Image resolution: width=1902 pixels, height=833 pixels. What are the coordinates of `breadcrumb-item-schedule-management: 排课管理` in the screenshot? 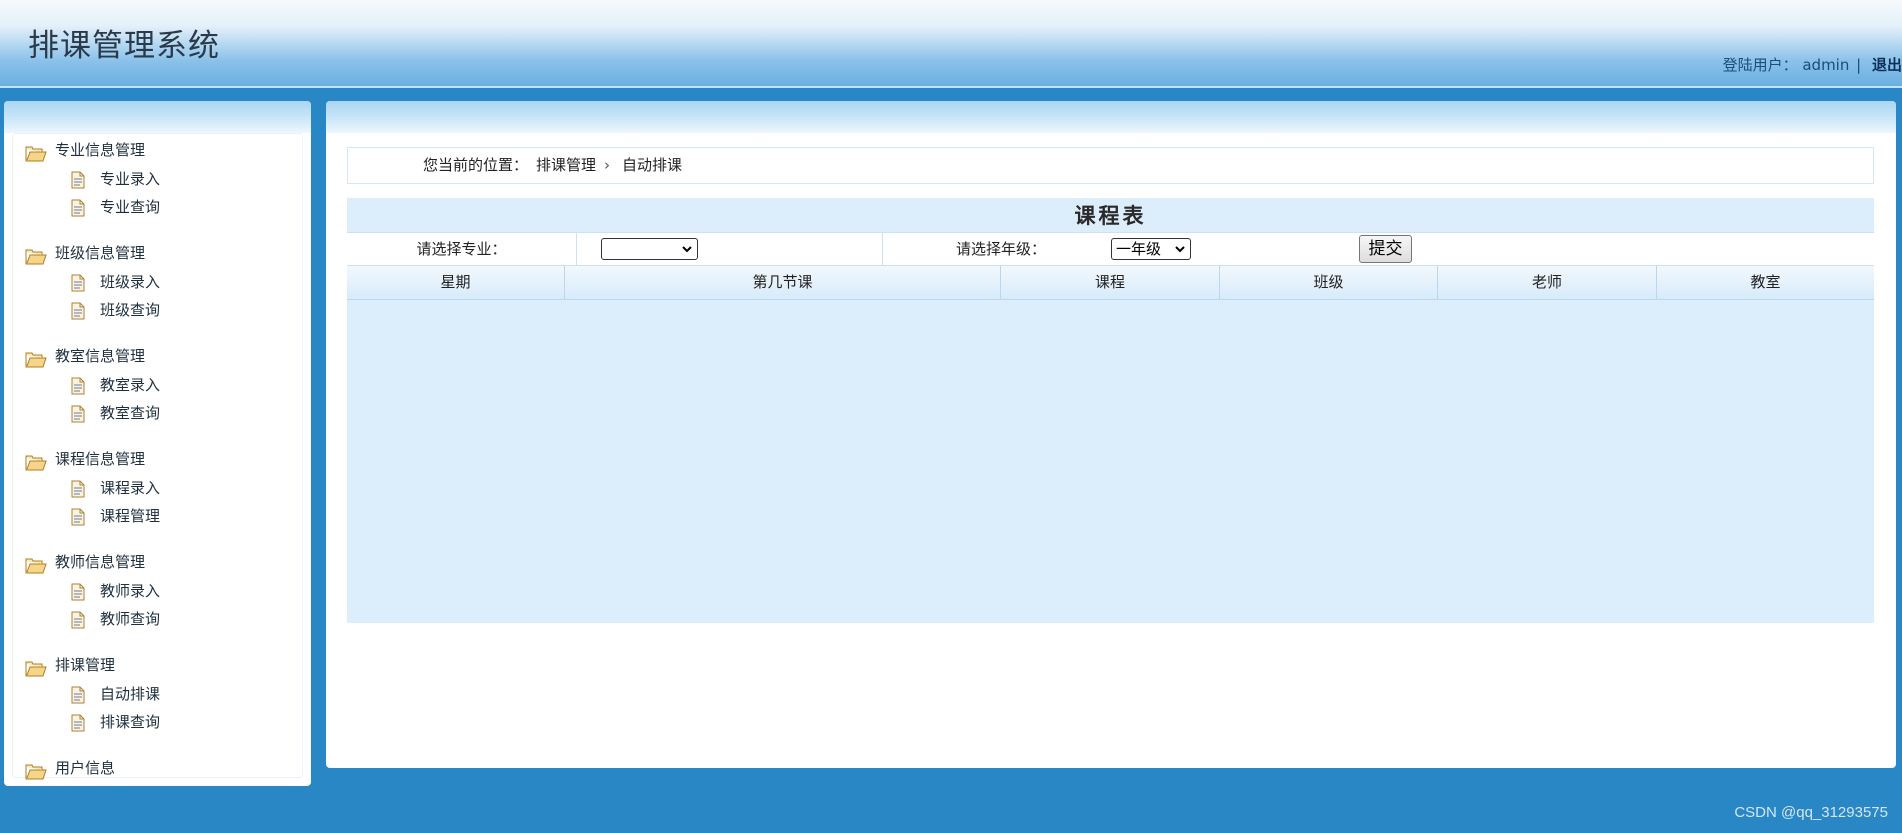 It's located at (566, 165).